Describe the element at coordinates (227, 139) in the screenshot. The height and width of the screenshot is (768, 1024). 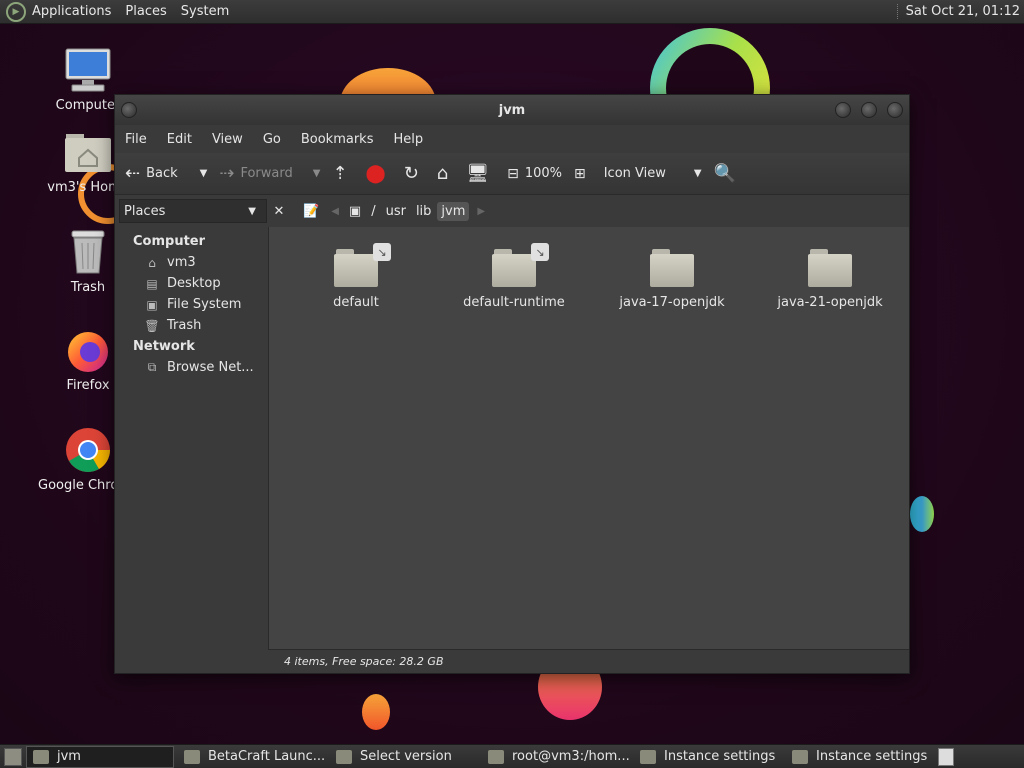
I see `menu-view: View` at that location.